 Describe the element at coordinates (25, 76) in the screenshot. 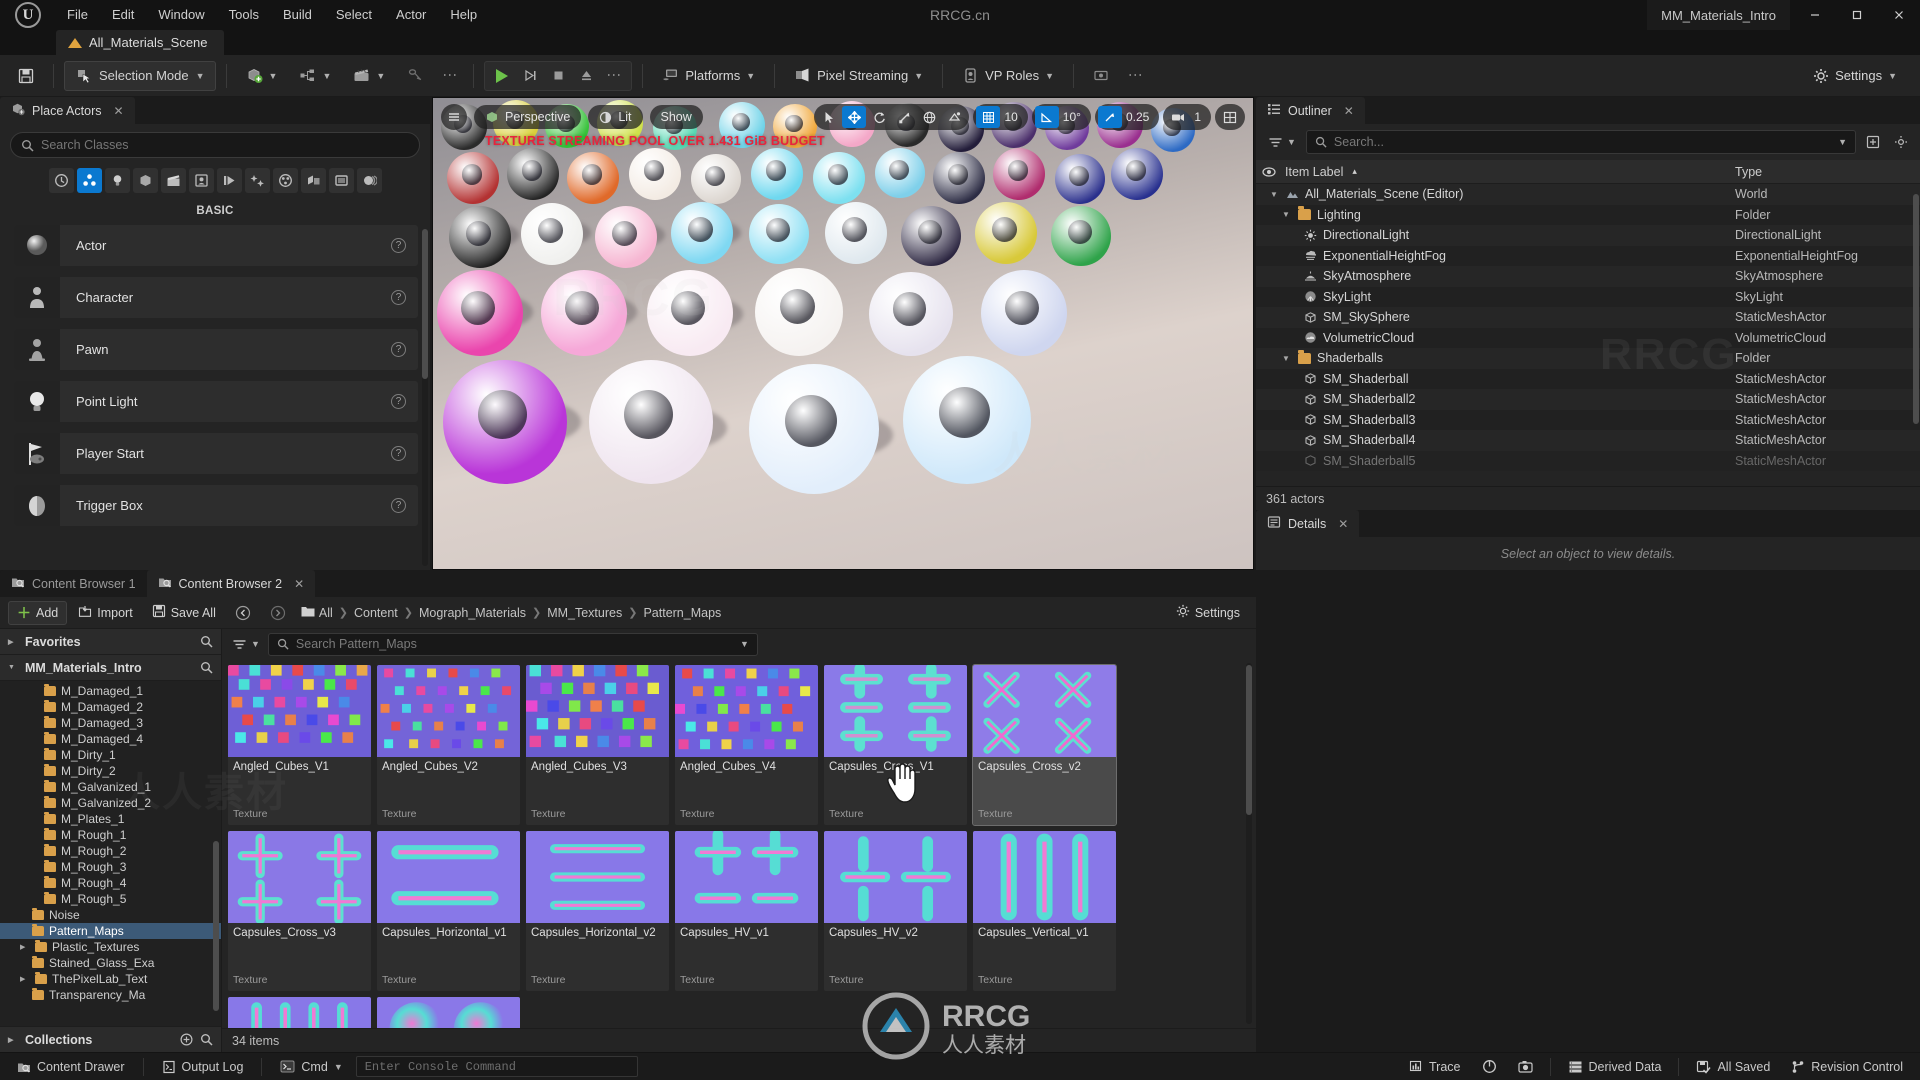

I see `save-button` at that location.